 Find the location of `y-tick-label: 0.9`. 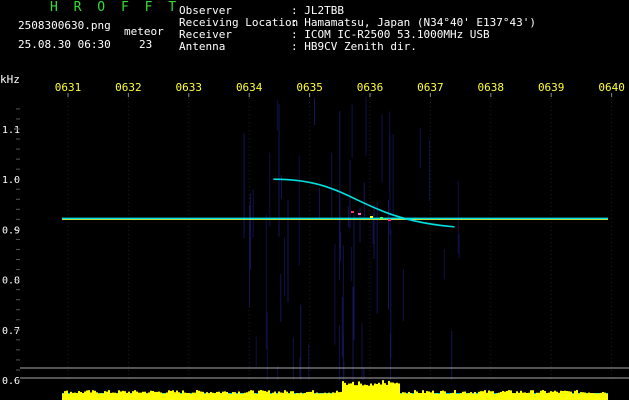

y-tick-label: 0.9 is located at coordinates (11, 230).